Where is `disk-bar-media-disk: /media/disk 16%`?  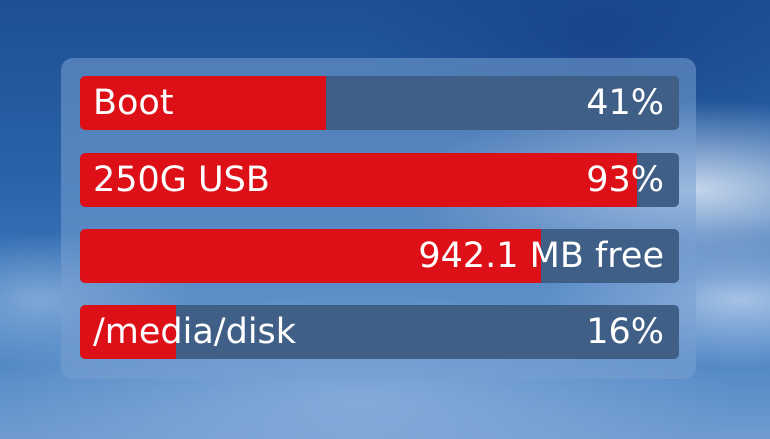 disk-bar-media-disk: /media/disk 16% is located at coordinates (379, 332).